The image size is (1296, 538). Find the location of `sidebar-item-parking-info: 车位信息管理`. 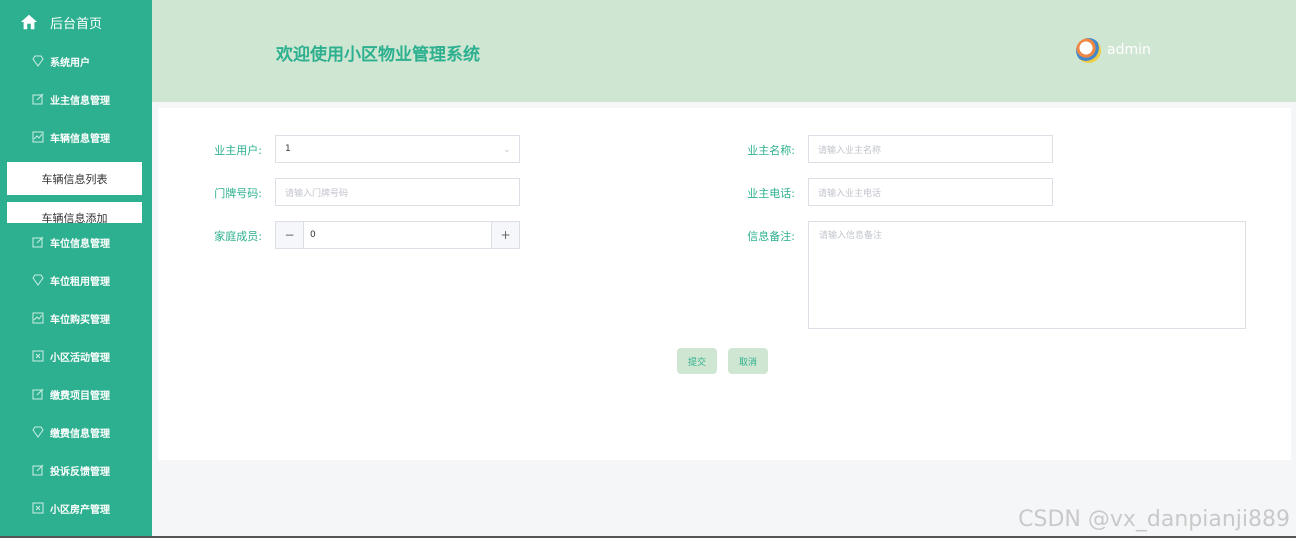

sidebar-item-parking-info: 车位信息管理 is located at coordinates (76, 242).